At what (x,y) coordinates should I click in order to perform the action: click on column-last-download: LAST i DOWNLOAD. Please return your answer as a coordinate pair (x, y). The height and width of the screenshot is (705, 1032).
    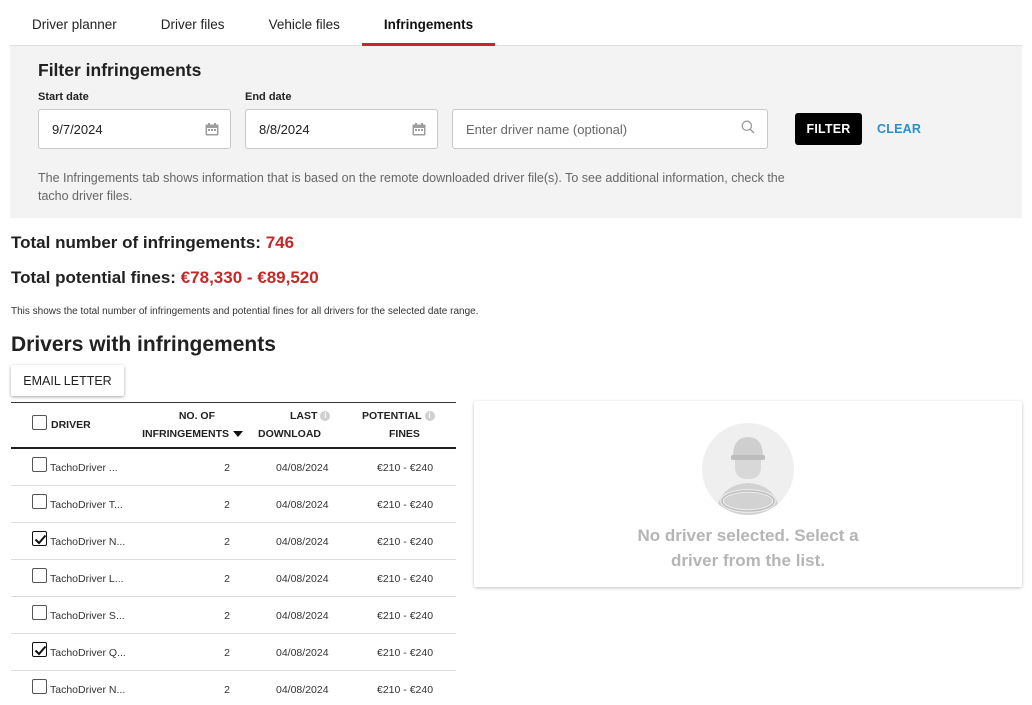
    Looking at the image, I should click on (295, 425).